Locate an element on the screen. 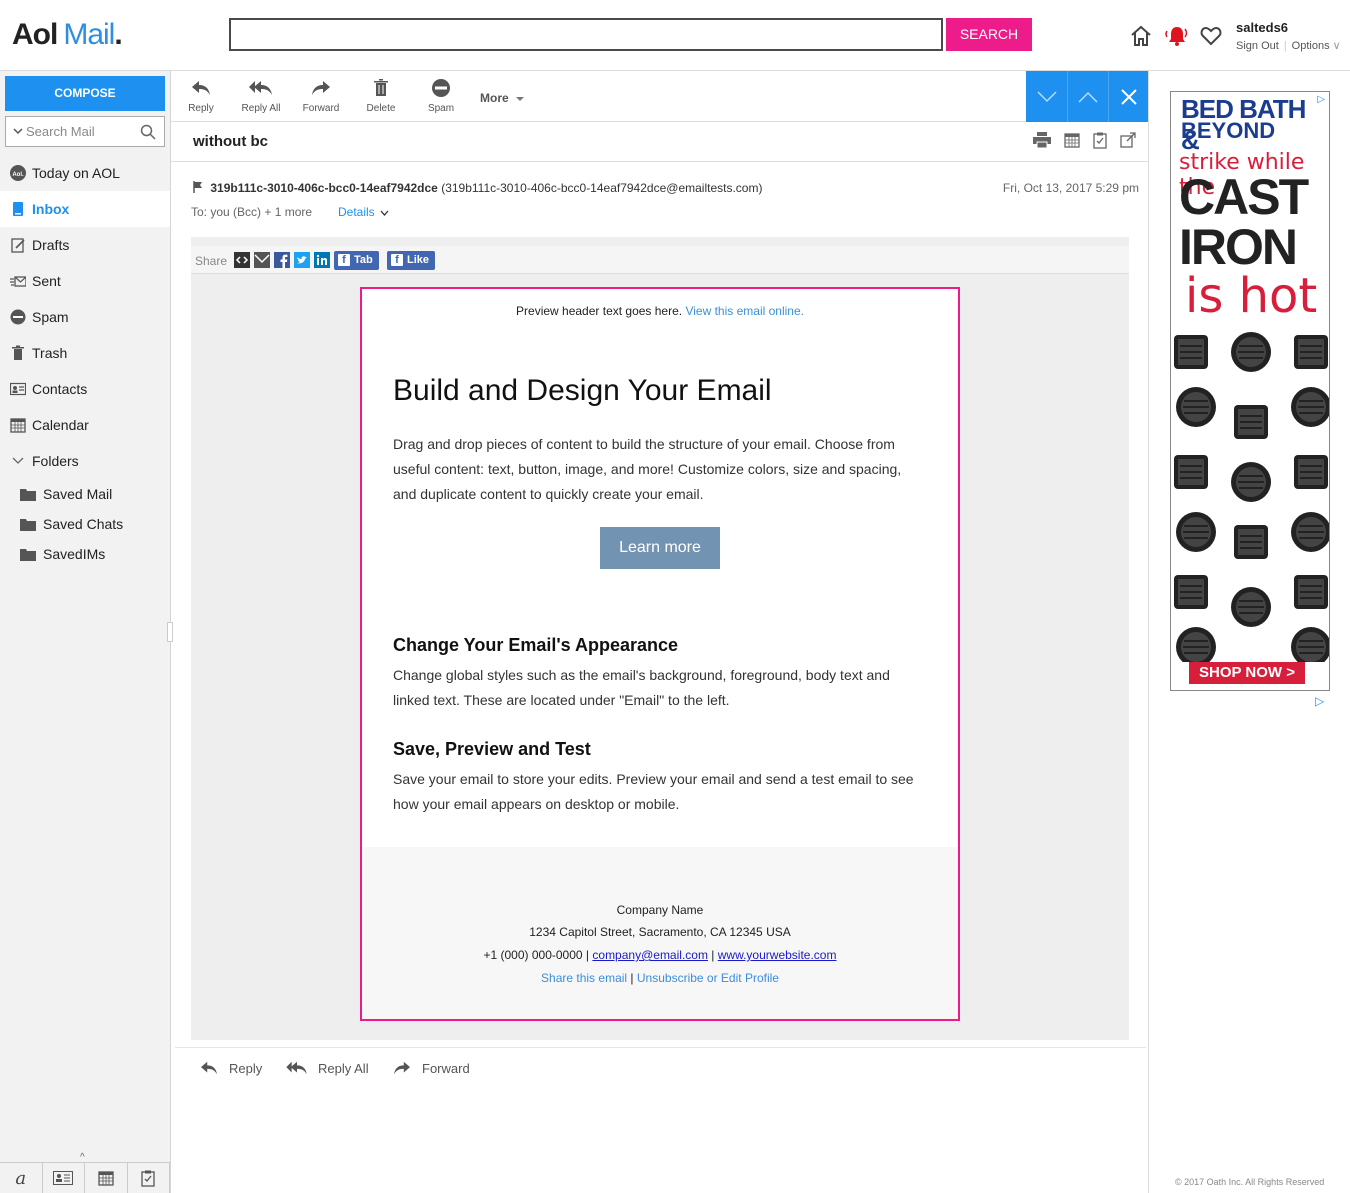  popout-icon is located at coordinates (1128, 140).